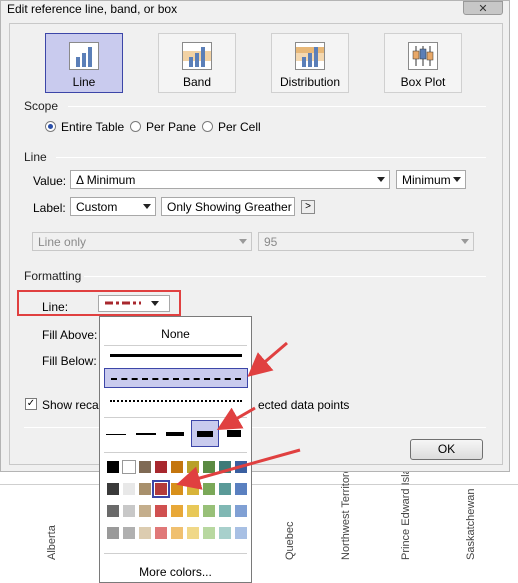 The height and width of the screenshot is (583, 518). Describe the element at coordinates (310, 63) in the screenshot. I see `type-distribution-button: Distribution` at that location.